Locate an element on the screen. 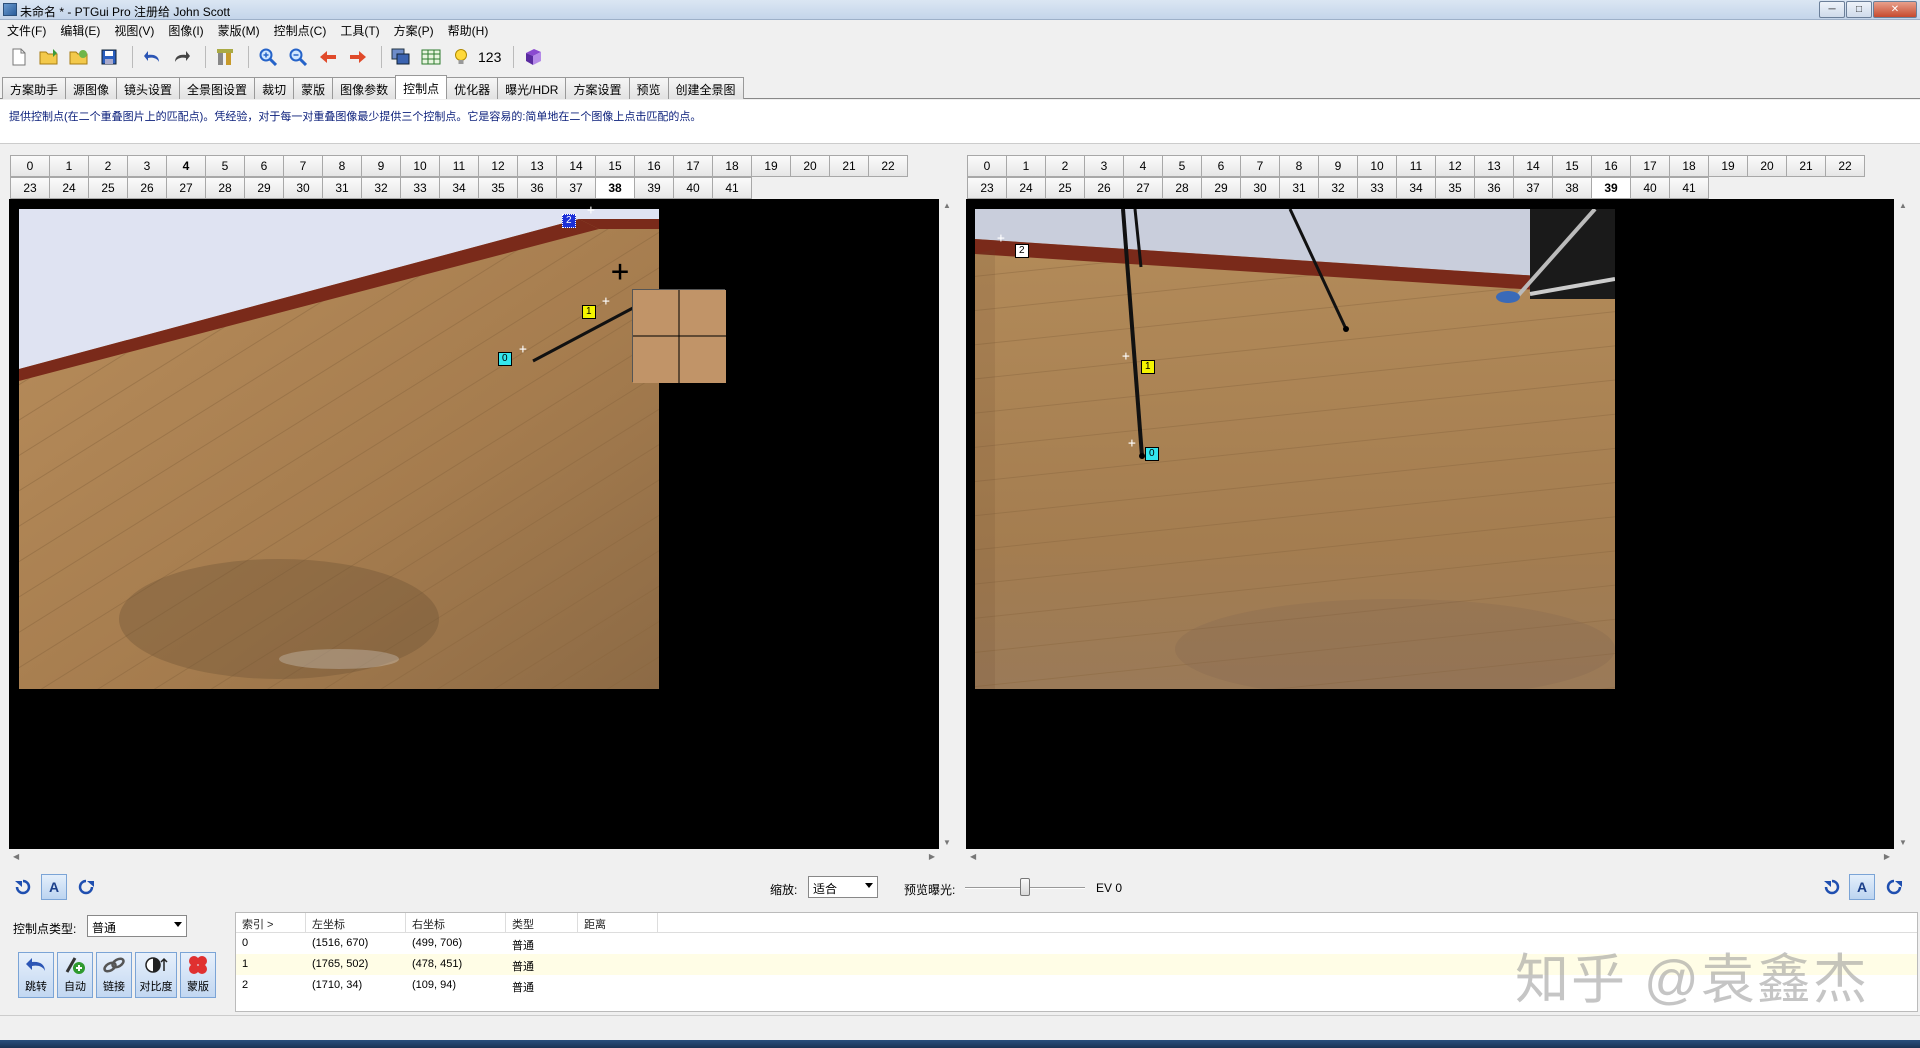  left-image-cell-21: 21 is located at coordinates (849, 166).